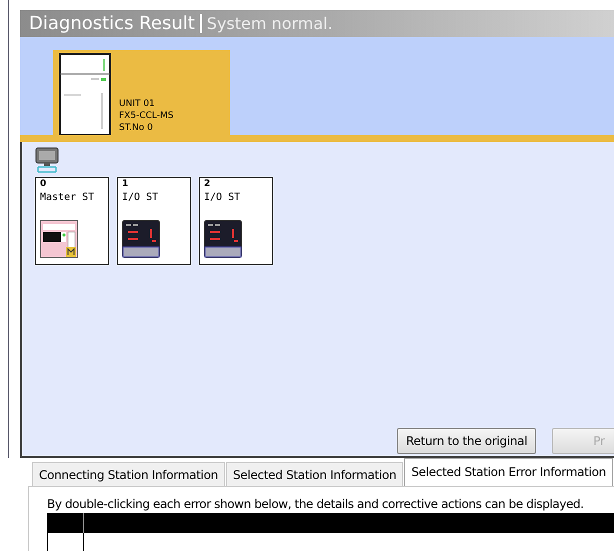  Describe the element at coordinates (316, 504) in the screenshot. I see `hint-text: By double-clicking each error shown below, the details and corrective actions can be displayed.` at that location.